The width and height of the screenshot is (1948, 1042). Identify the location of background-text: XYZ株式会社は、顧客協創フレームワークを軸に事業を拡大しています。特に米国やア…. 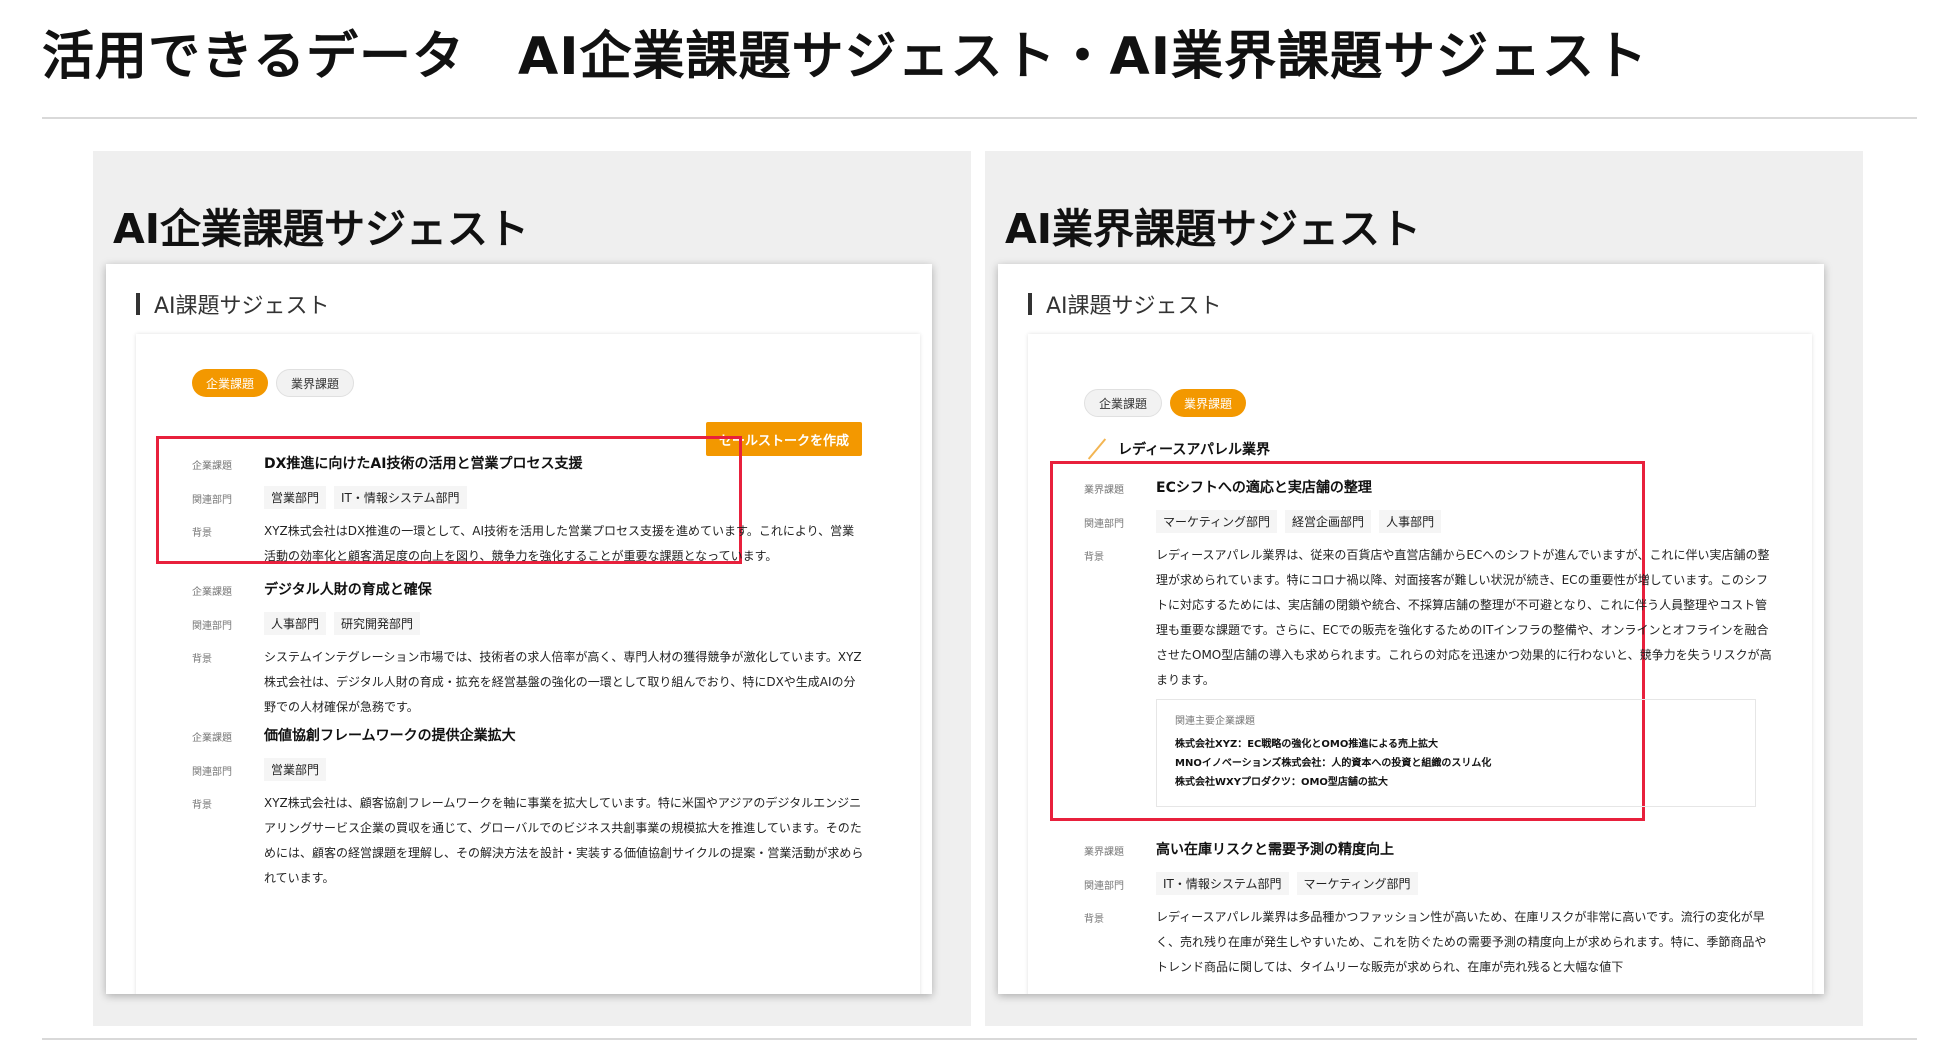
(564, 840).